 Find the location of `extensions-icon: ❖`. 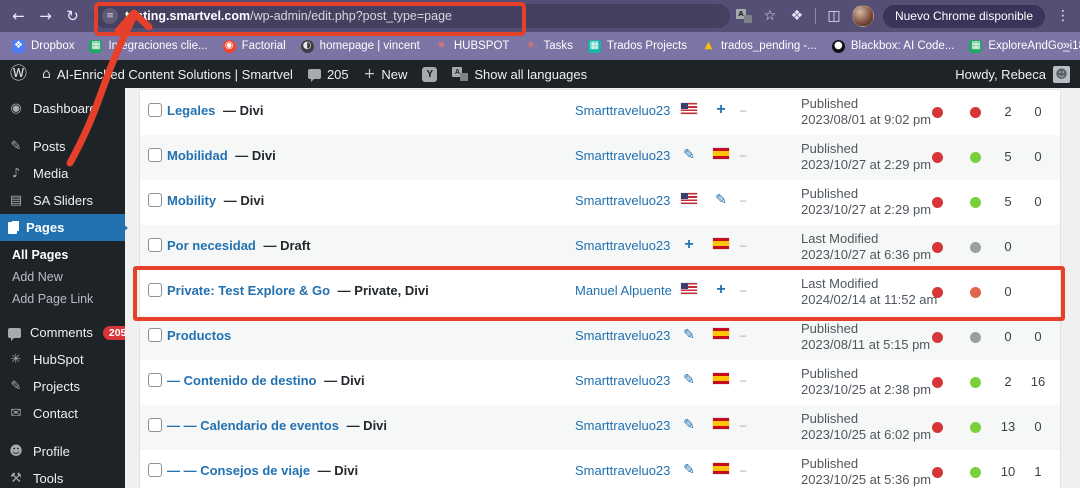

extensions-icon: ❖ is located at coordinates (797, 16).